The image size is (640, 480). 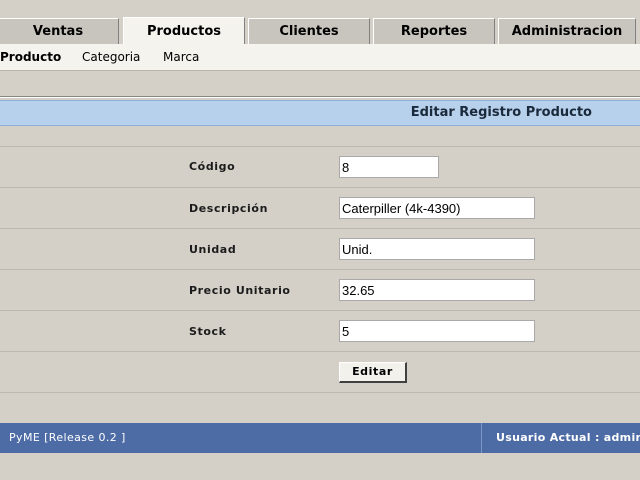 What do you see at coordinates (437, 249) in the screenshot?
I see `unidad-field` at bounding box center [437, 249].